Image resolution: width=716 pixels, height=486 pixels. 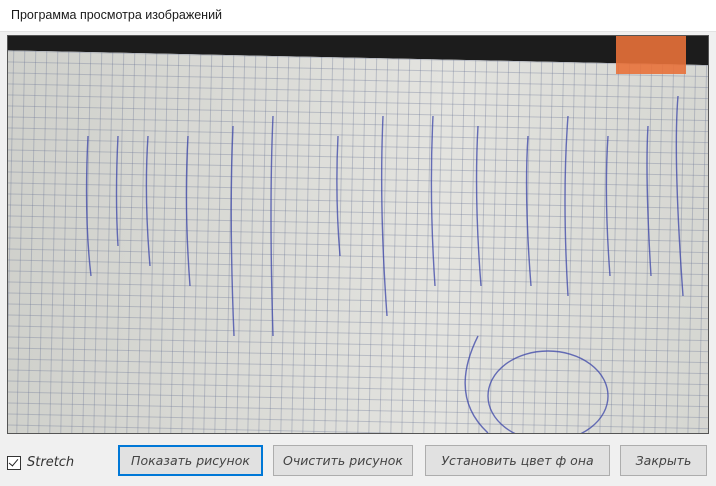 What do you see at coordinates (663, 460) in the screenshot?
I see `close-button: Закрыть` at bounding box center [663, 460].